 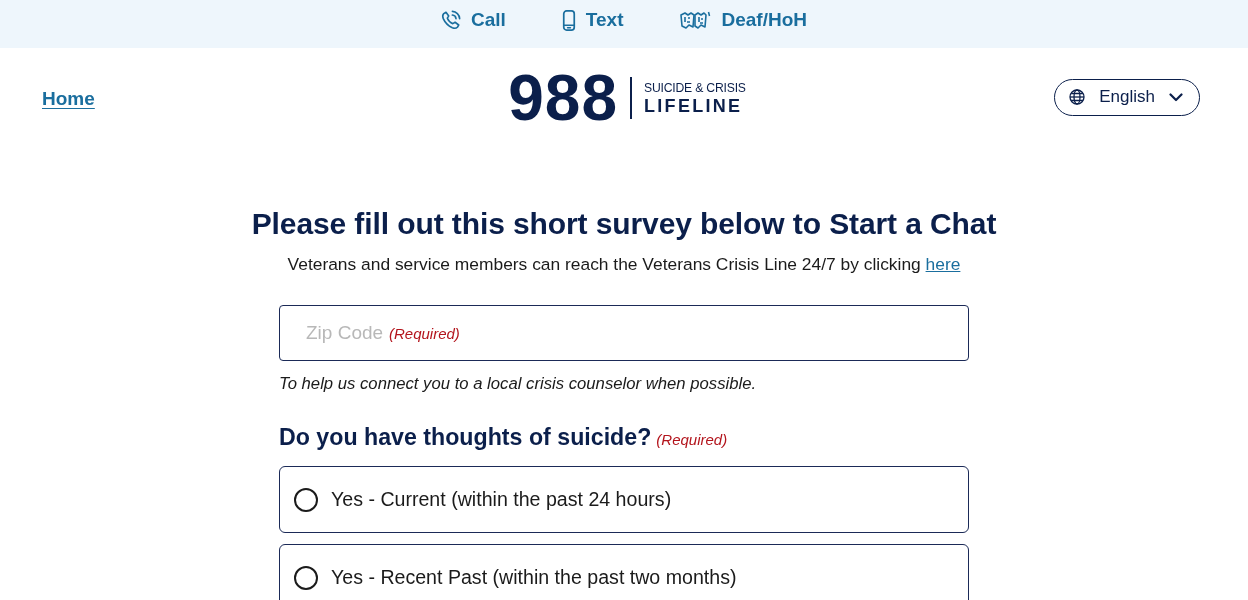 I want to click on page-heading: Please fill out this short survey below to Start a Chat, so click(x=624, y=224).